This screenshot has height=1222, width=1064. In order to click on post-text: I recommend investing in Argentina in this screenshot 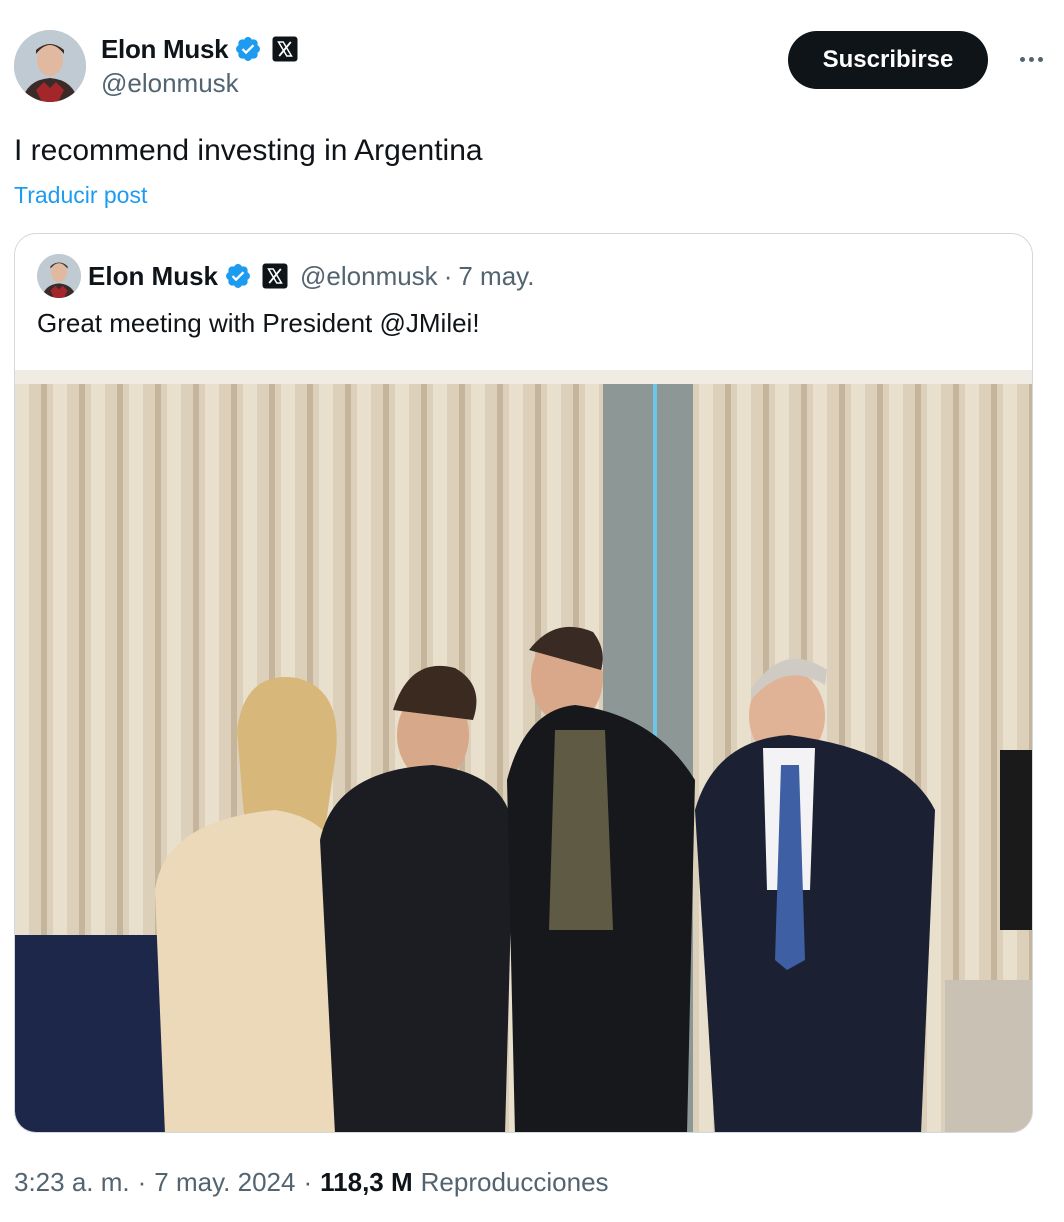, I will do `click(248, 150)`.